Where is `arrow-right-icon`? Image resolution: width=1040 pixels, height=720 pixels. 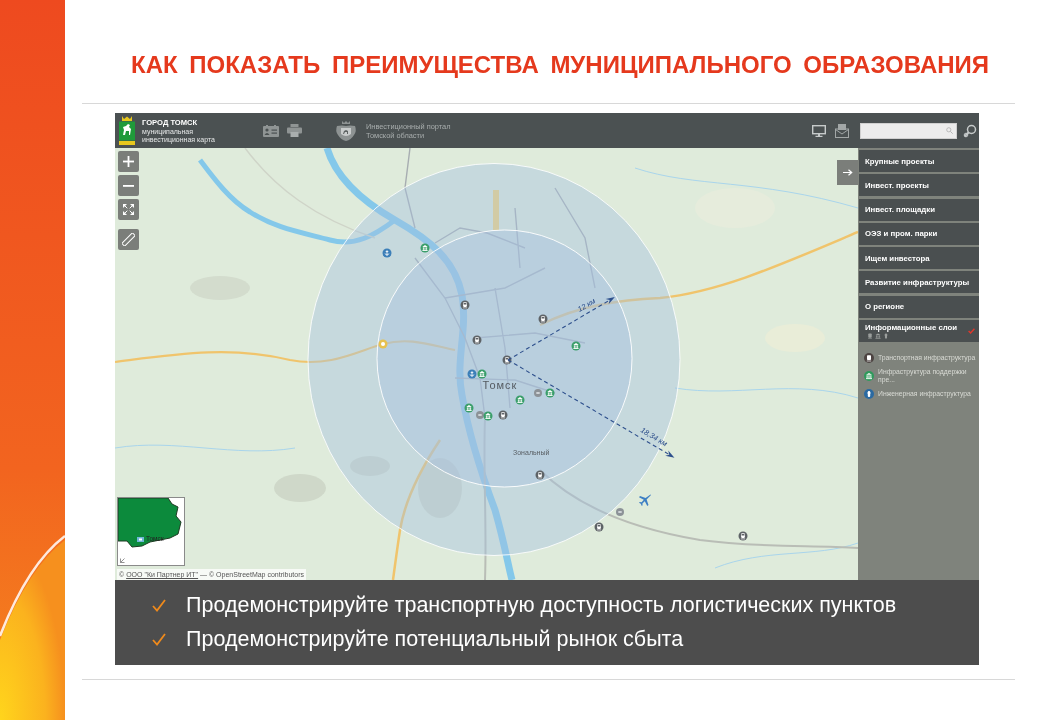 arrow-right-icon is located at coordinates (847, 172).